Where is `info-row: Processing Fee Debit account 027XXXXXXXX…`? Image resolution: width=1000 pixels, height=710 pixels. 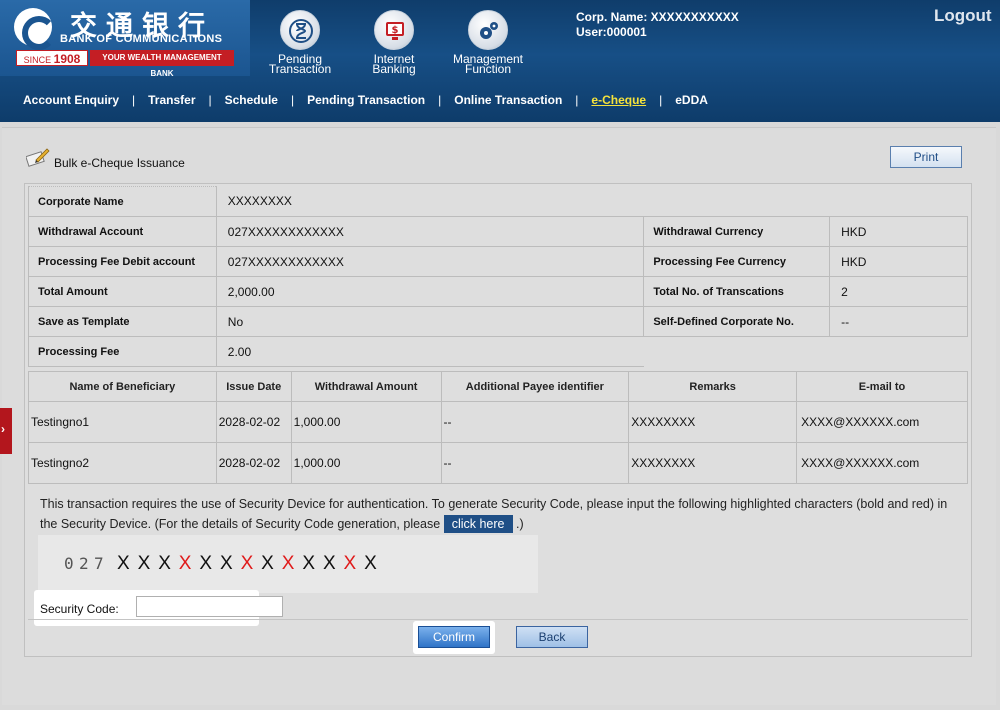
info-row: Processing Fee Debit account 027XXXXXXXX… is located at coordinates (498, 261).